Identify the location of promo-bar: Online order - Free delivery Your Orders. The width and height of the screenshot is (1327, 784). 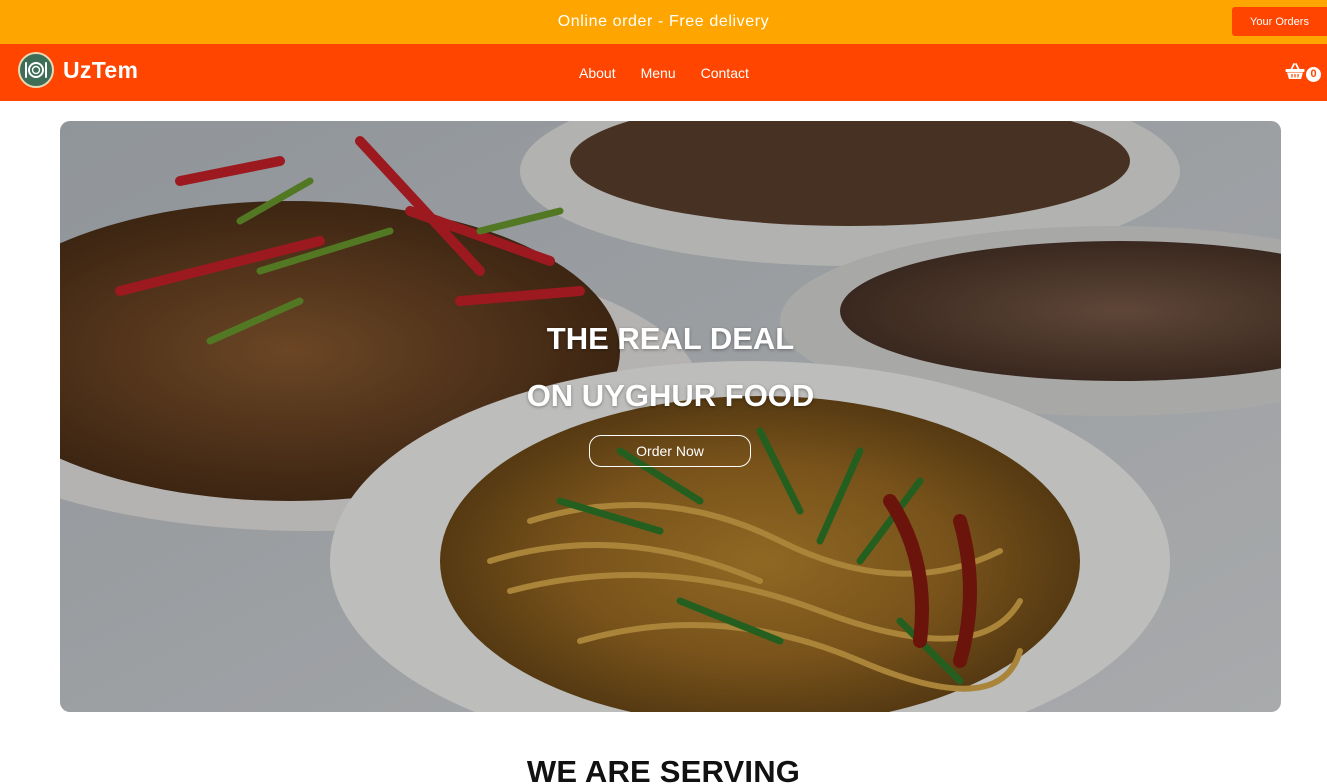
(663, 22).